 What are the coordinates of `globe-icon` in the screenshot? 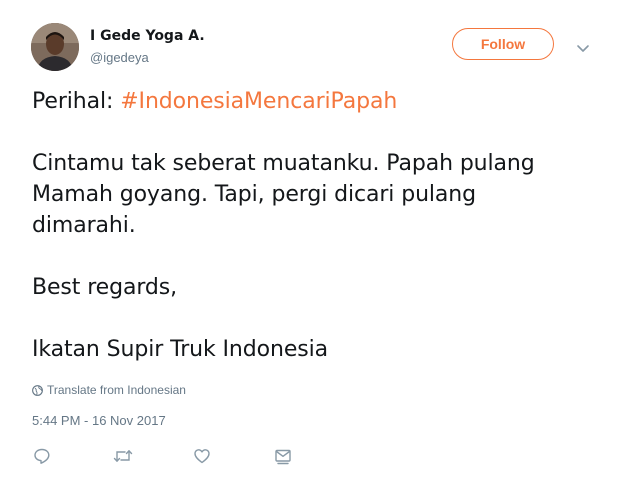 It's located at (37, 390).